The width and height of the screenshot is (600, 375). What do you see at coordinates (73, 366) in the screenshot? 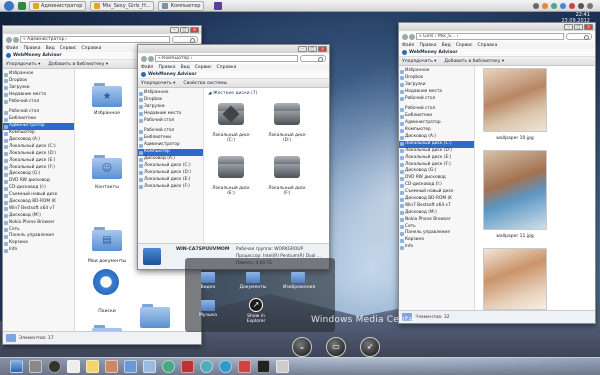
I see `calendar-icon` at bounding box center [73, 366].